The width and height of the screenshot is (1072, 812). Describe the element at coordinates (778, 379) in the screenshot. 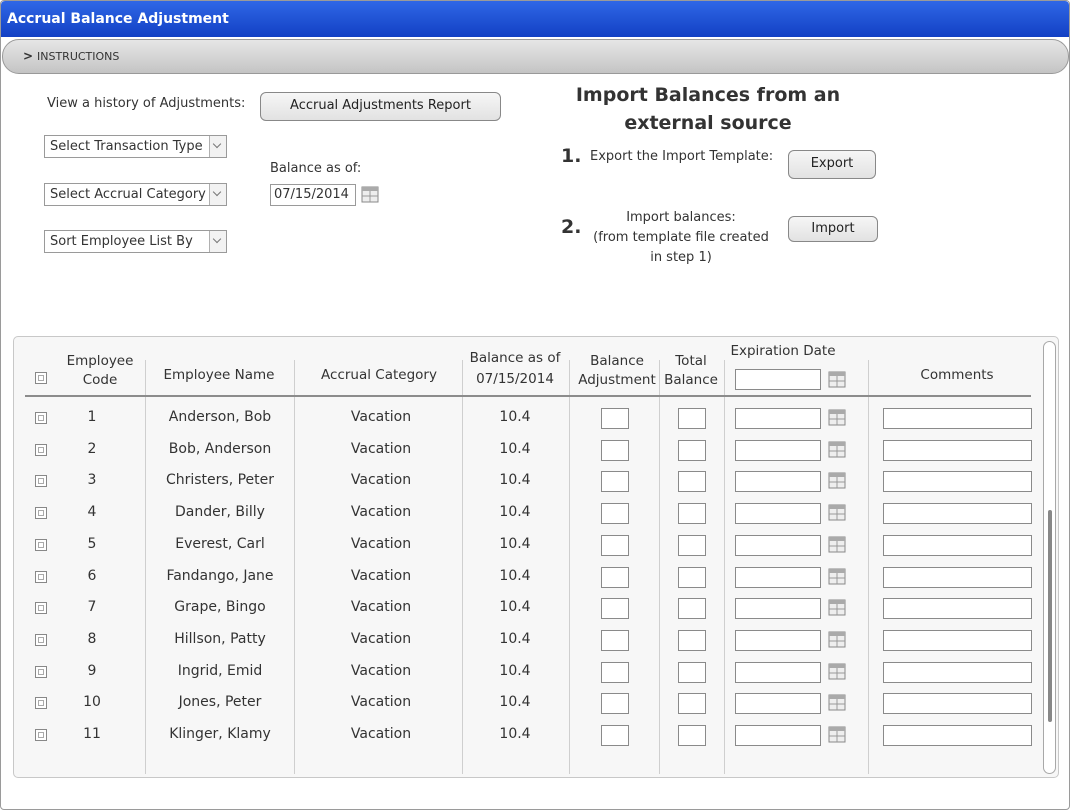

I see `expiration-date-all-input` at that location.